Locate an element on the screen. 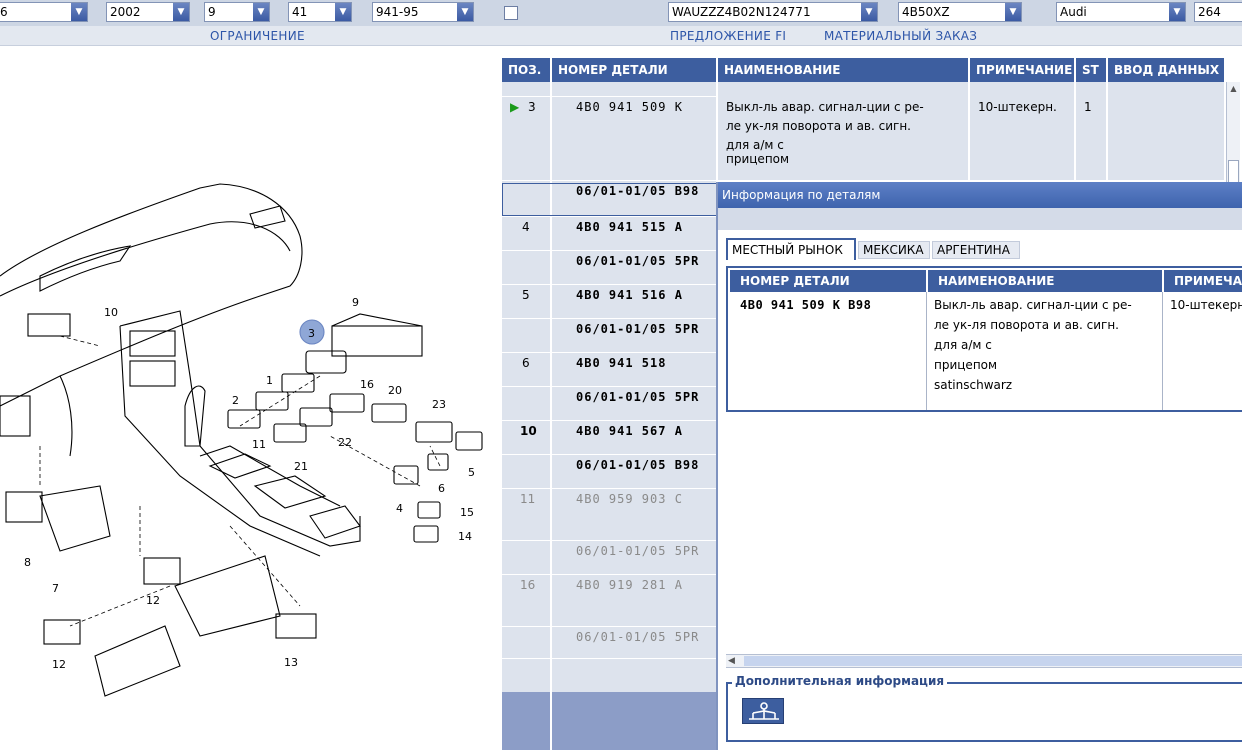  callout-15: 15 is located at coordinates (467, 512).